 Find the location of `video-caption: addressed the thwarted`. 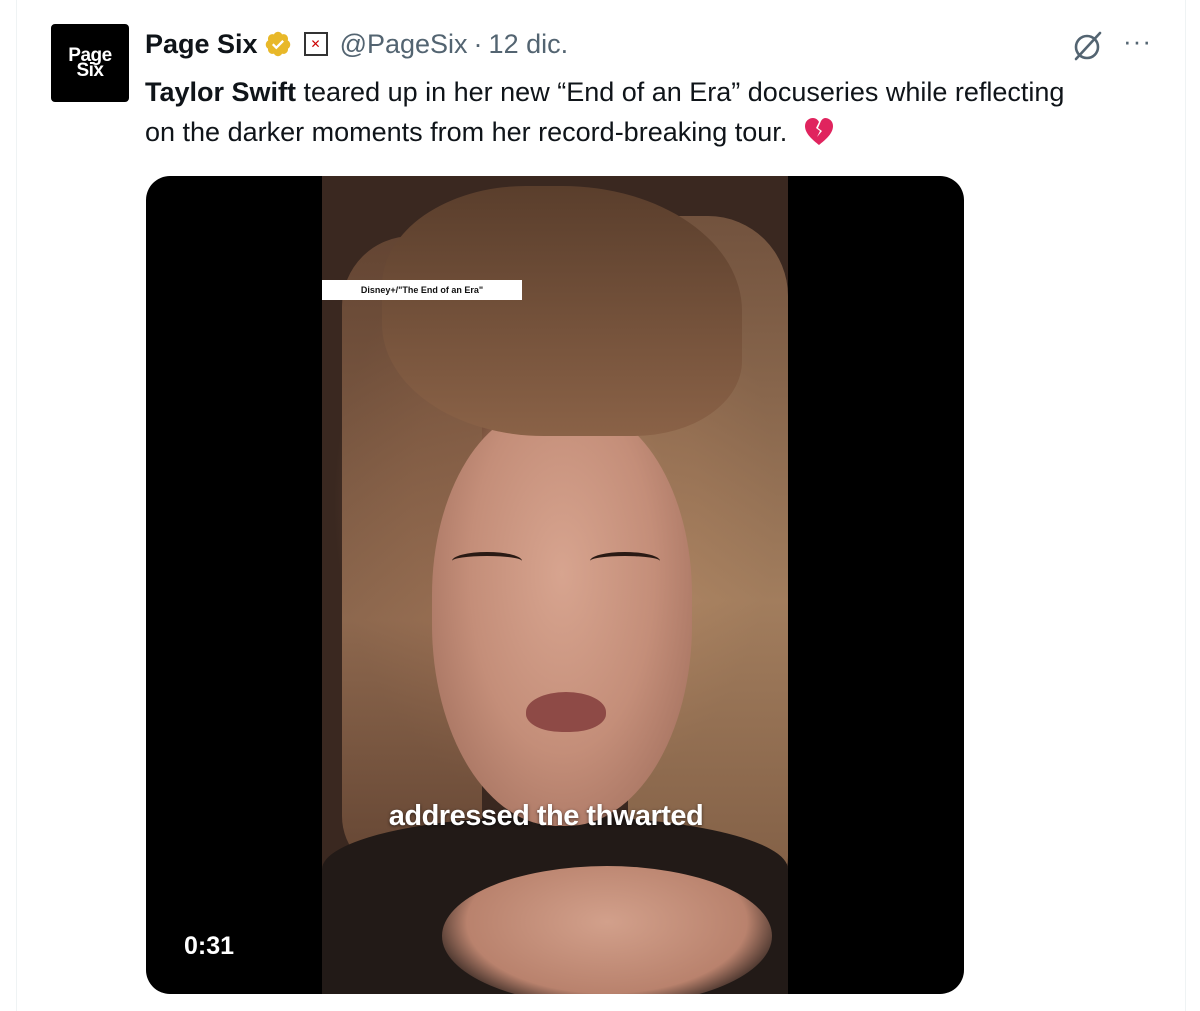

video-caption: addressed the thwarted is located at coordinates (546, 816).